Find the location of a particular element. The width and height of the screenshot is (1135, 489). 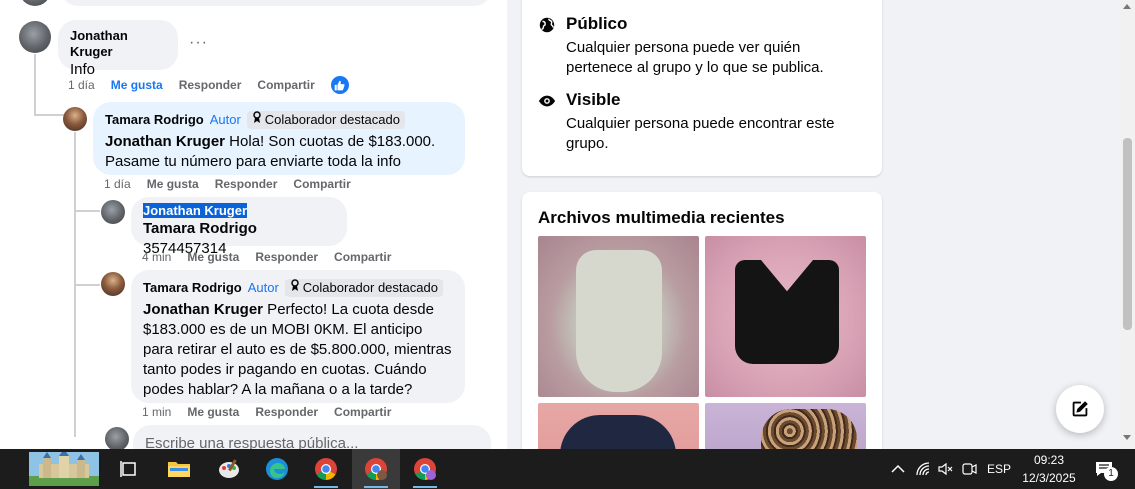

input-language: ESP is located at coordinates (999, 469).